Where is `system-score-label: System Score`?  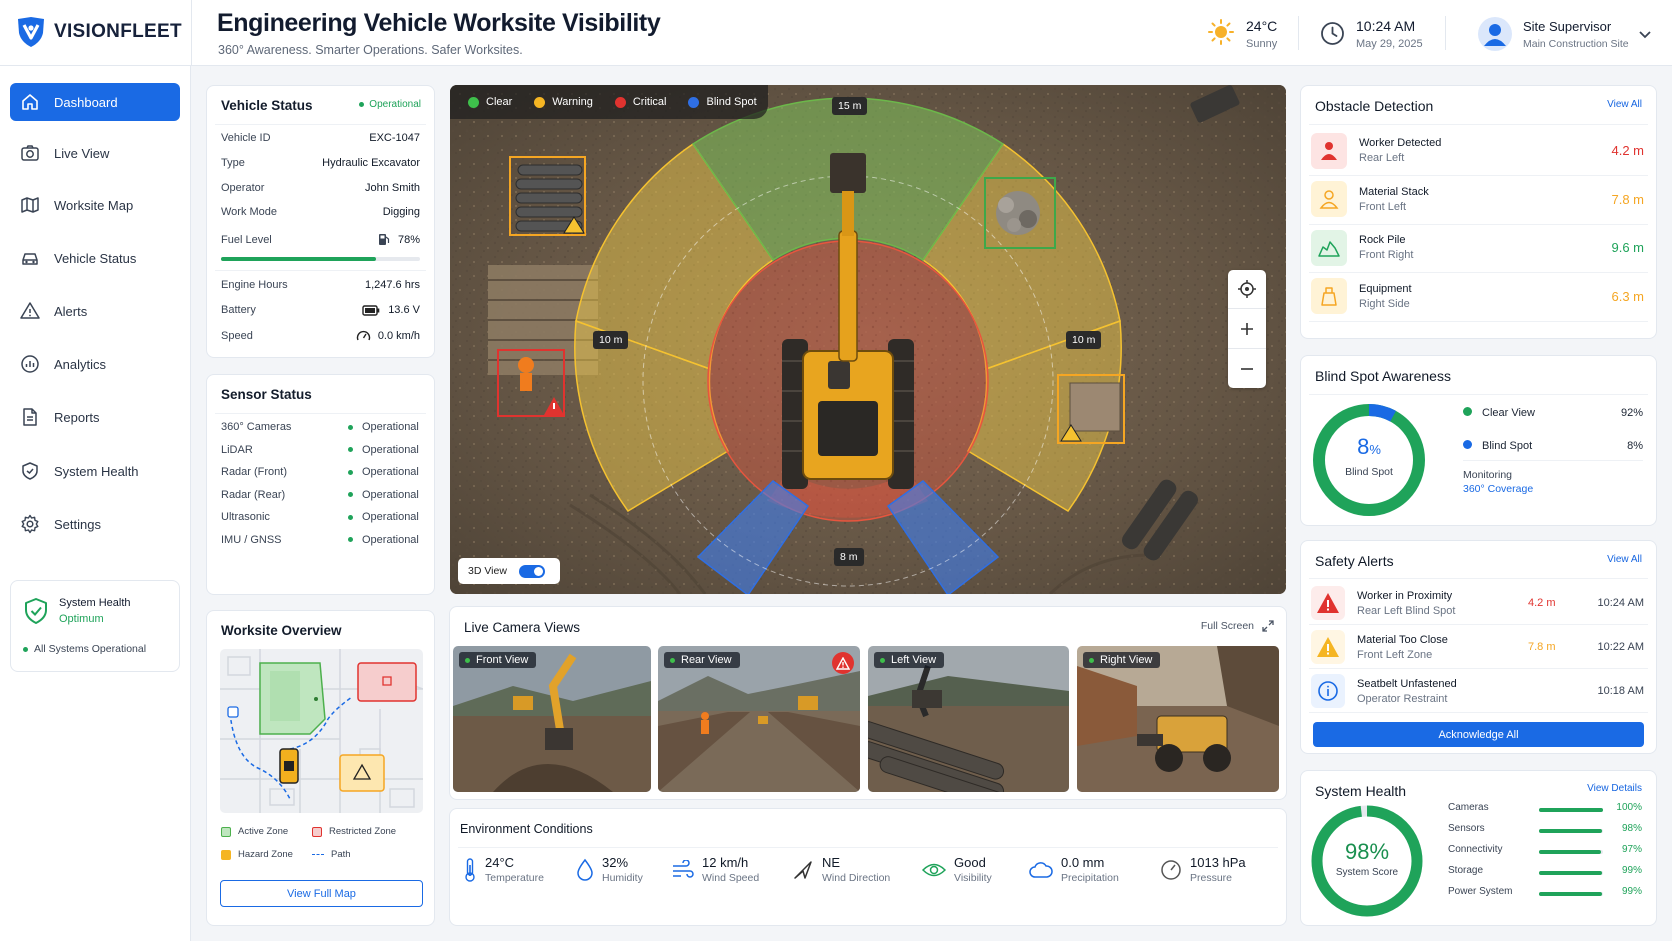 system-score-label: System Score is located at coordinates (1367, 872).